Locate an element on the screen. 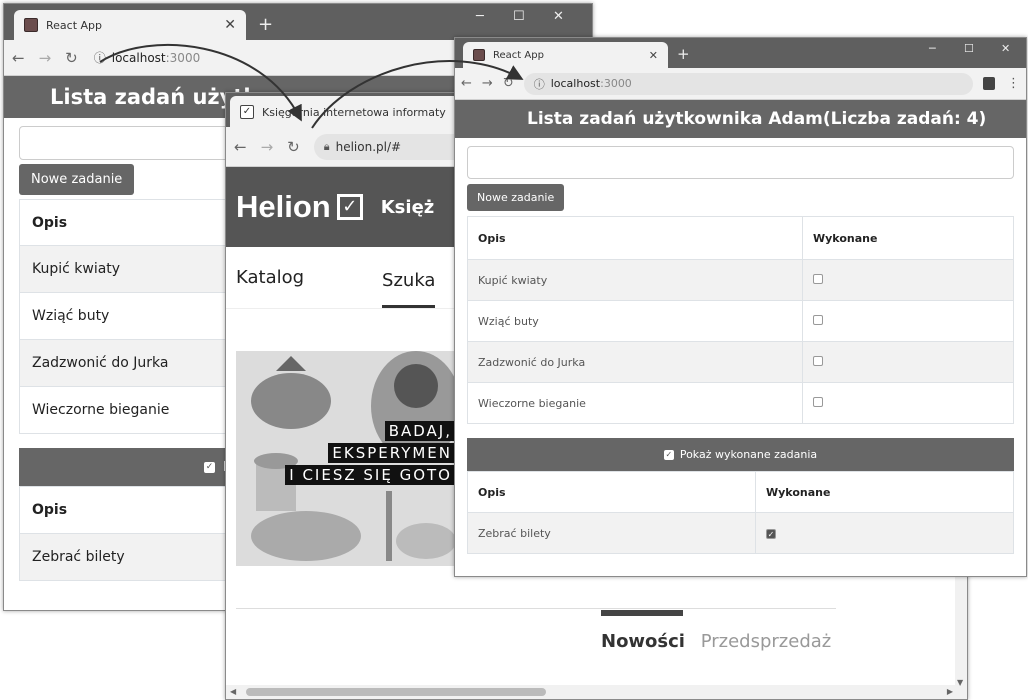 The width and height of the screenshot is (1028, 700). task-label: Kupić kwiaty is located at coordinates (635, 280).